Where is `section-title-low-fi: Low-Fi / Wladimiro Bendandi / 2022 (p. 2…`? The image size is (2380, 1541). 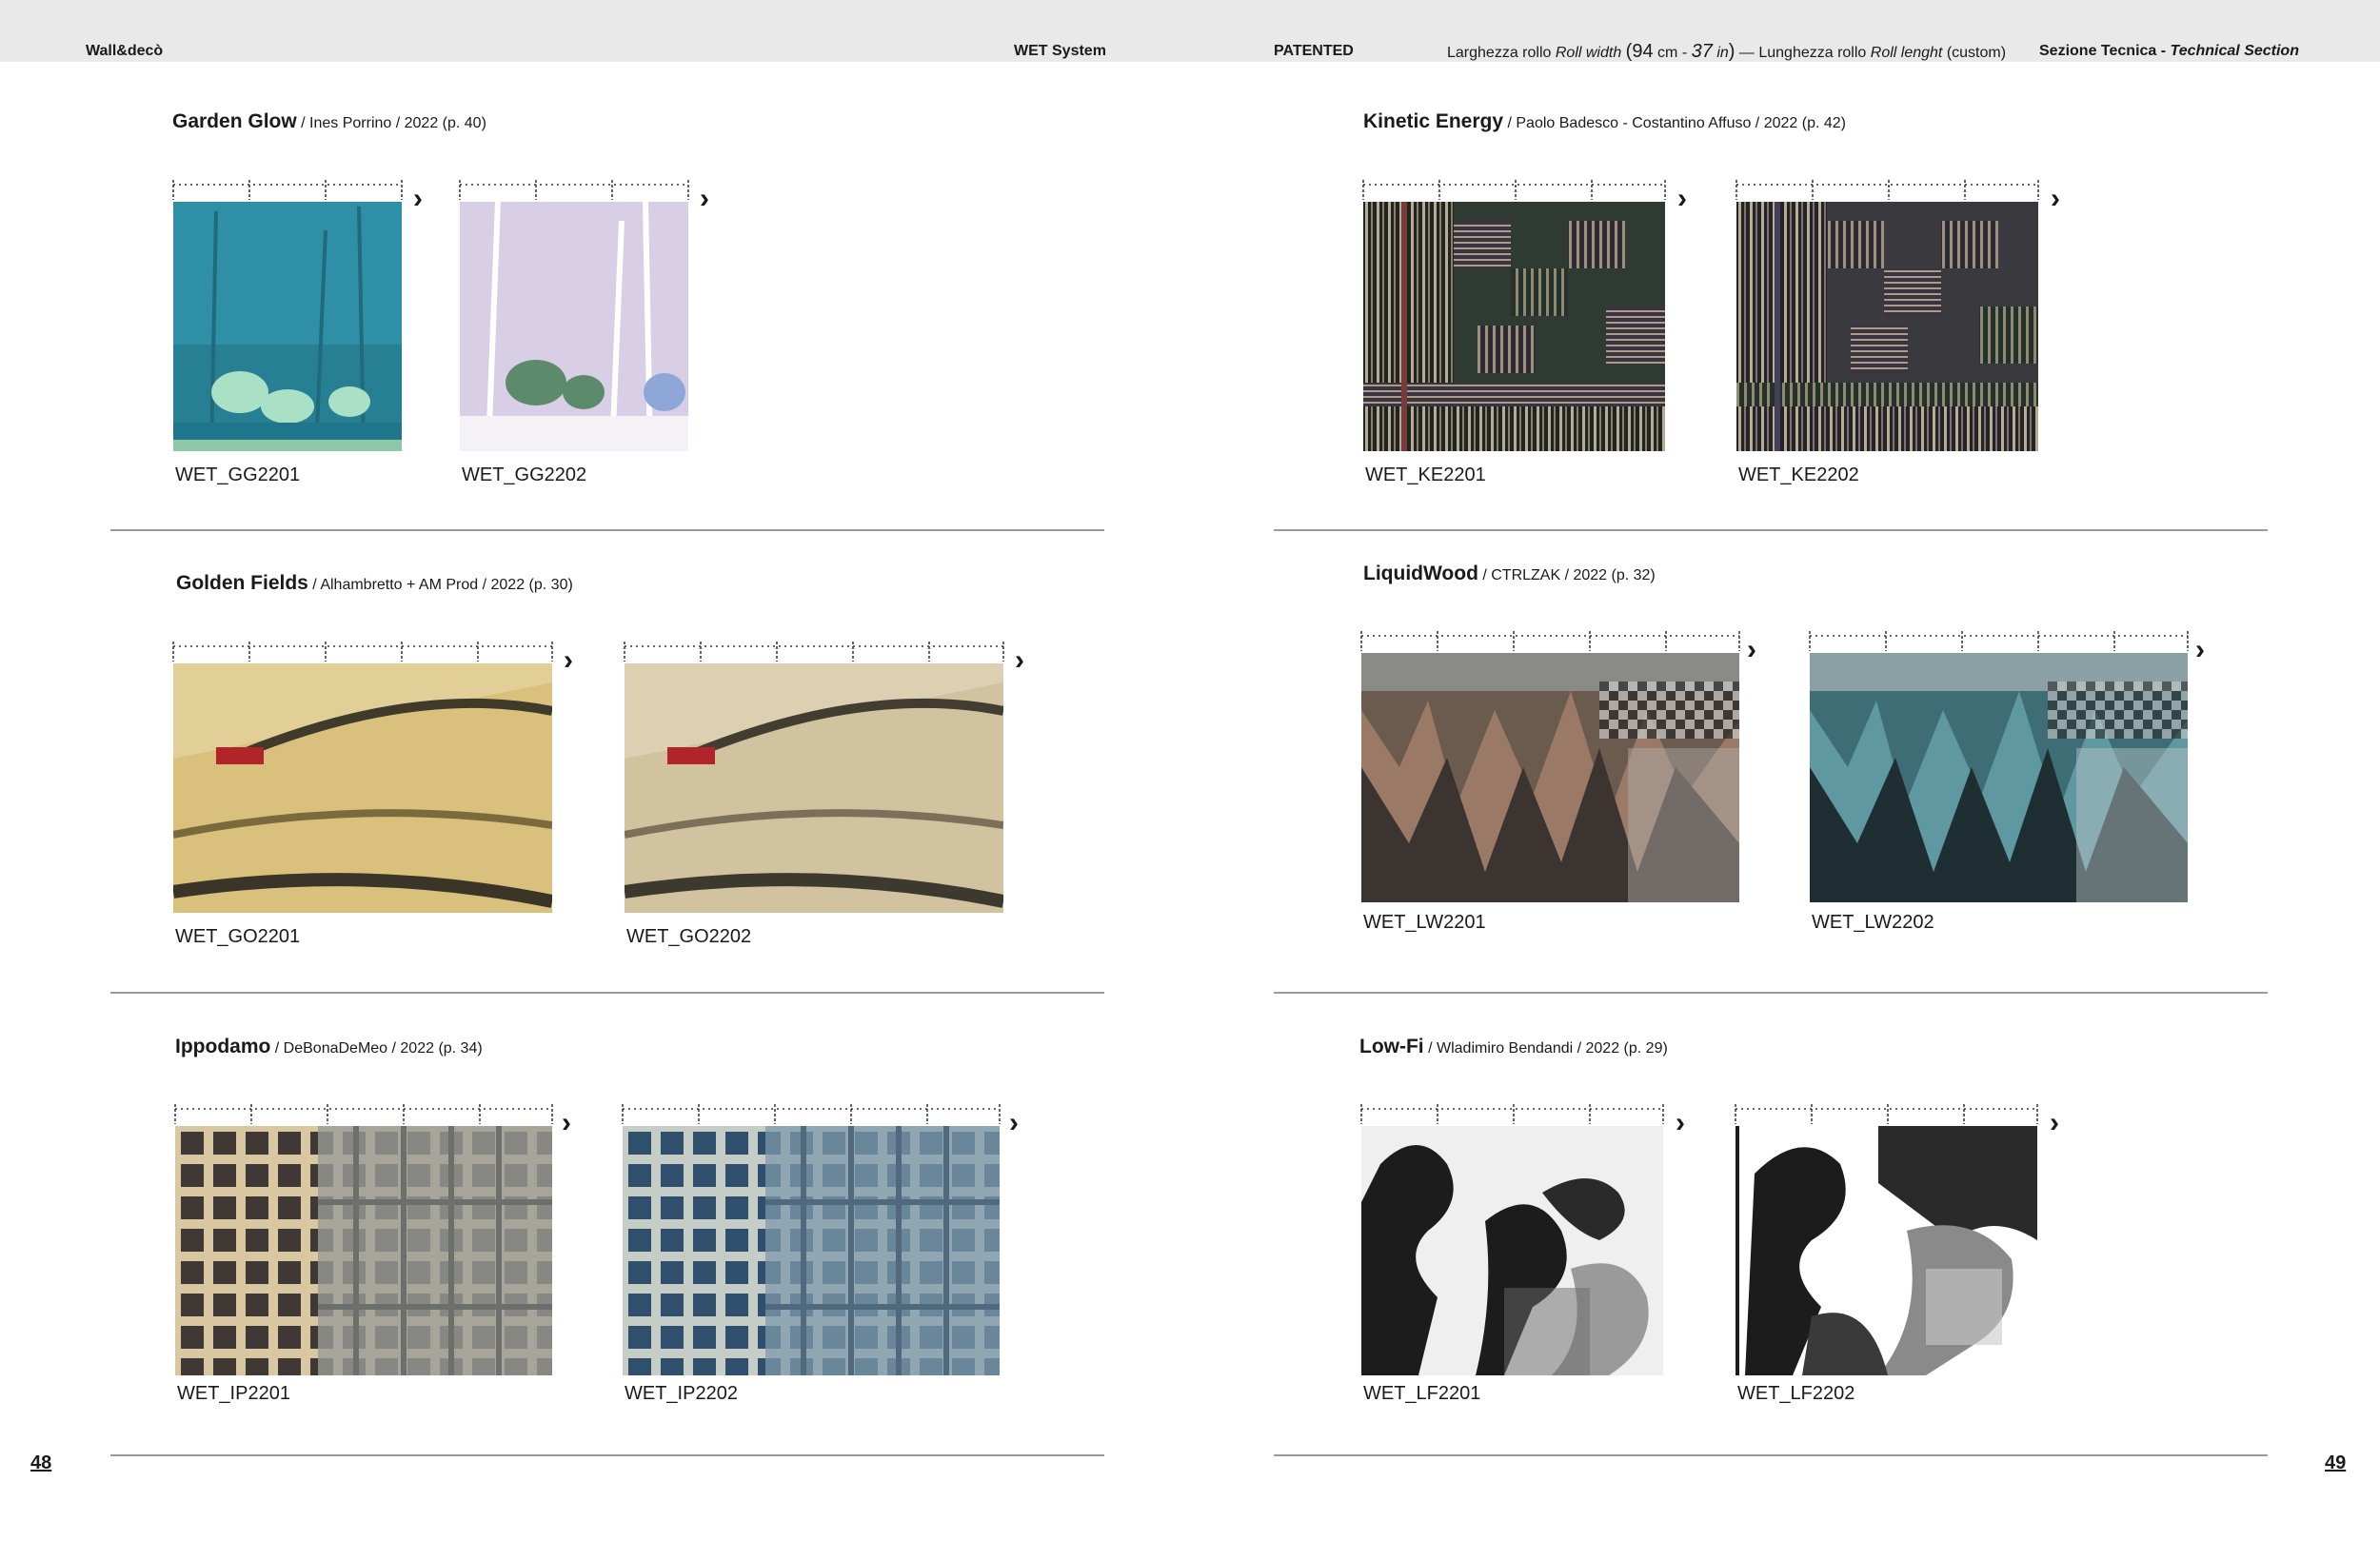 section-title-low-fi: Low-Fi / Wladimiro Bendandi / 2022 (p. 2… is located at coordinates (1513, 1046).